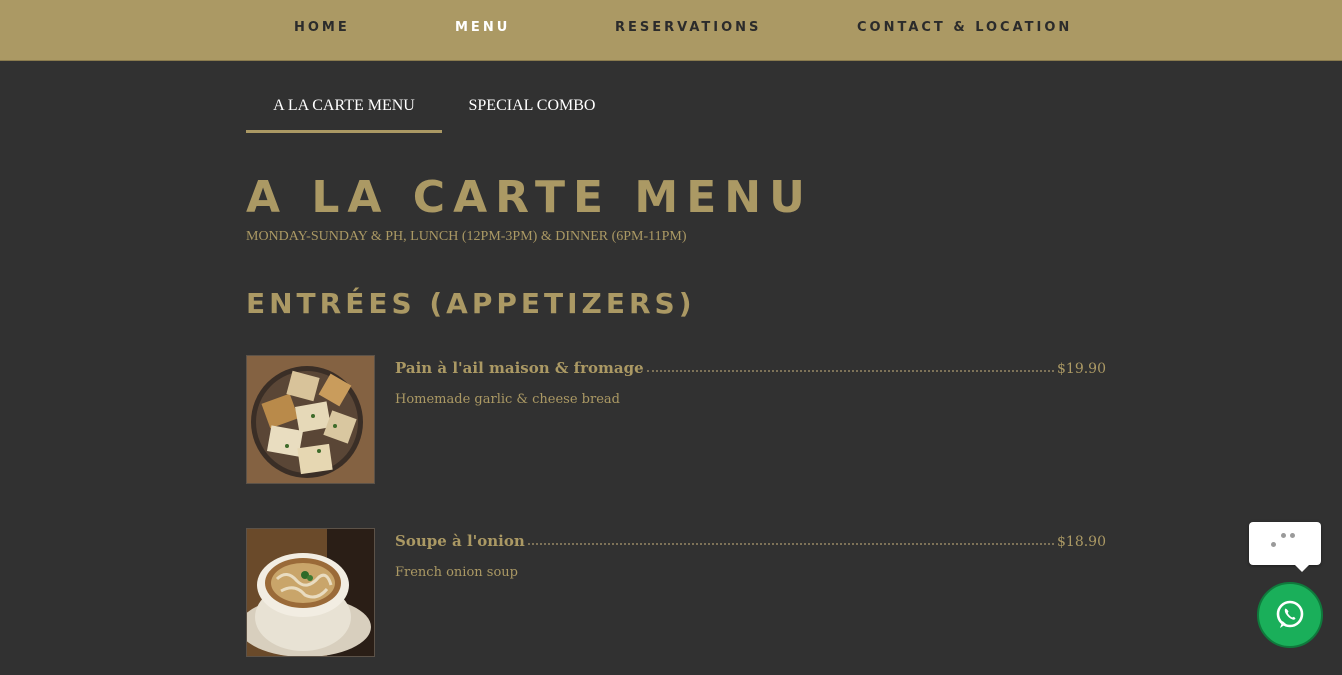  I want to click on item-name-row: Soupe à l'onion $18.90, so click(750, 539).